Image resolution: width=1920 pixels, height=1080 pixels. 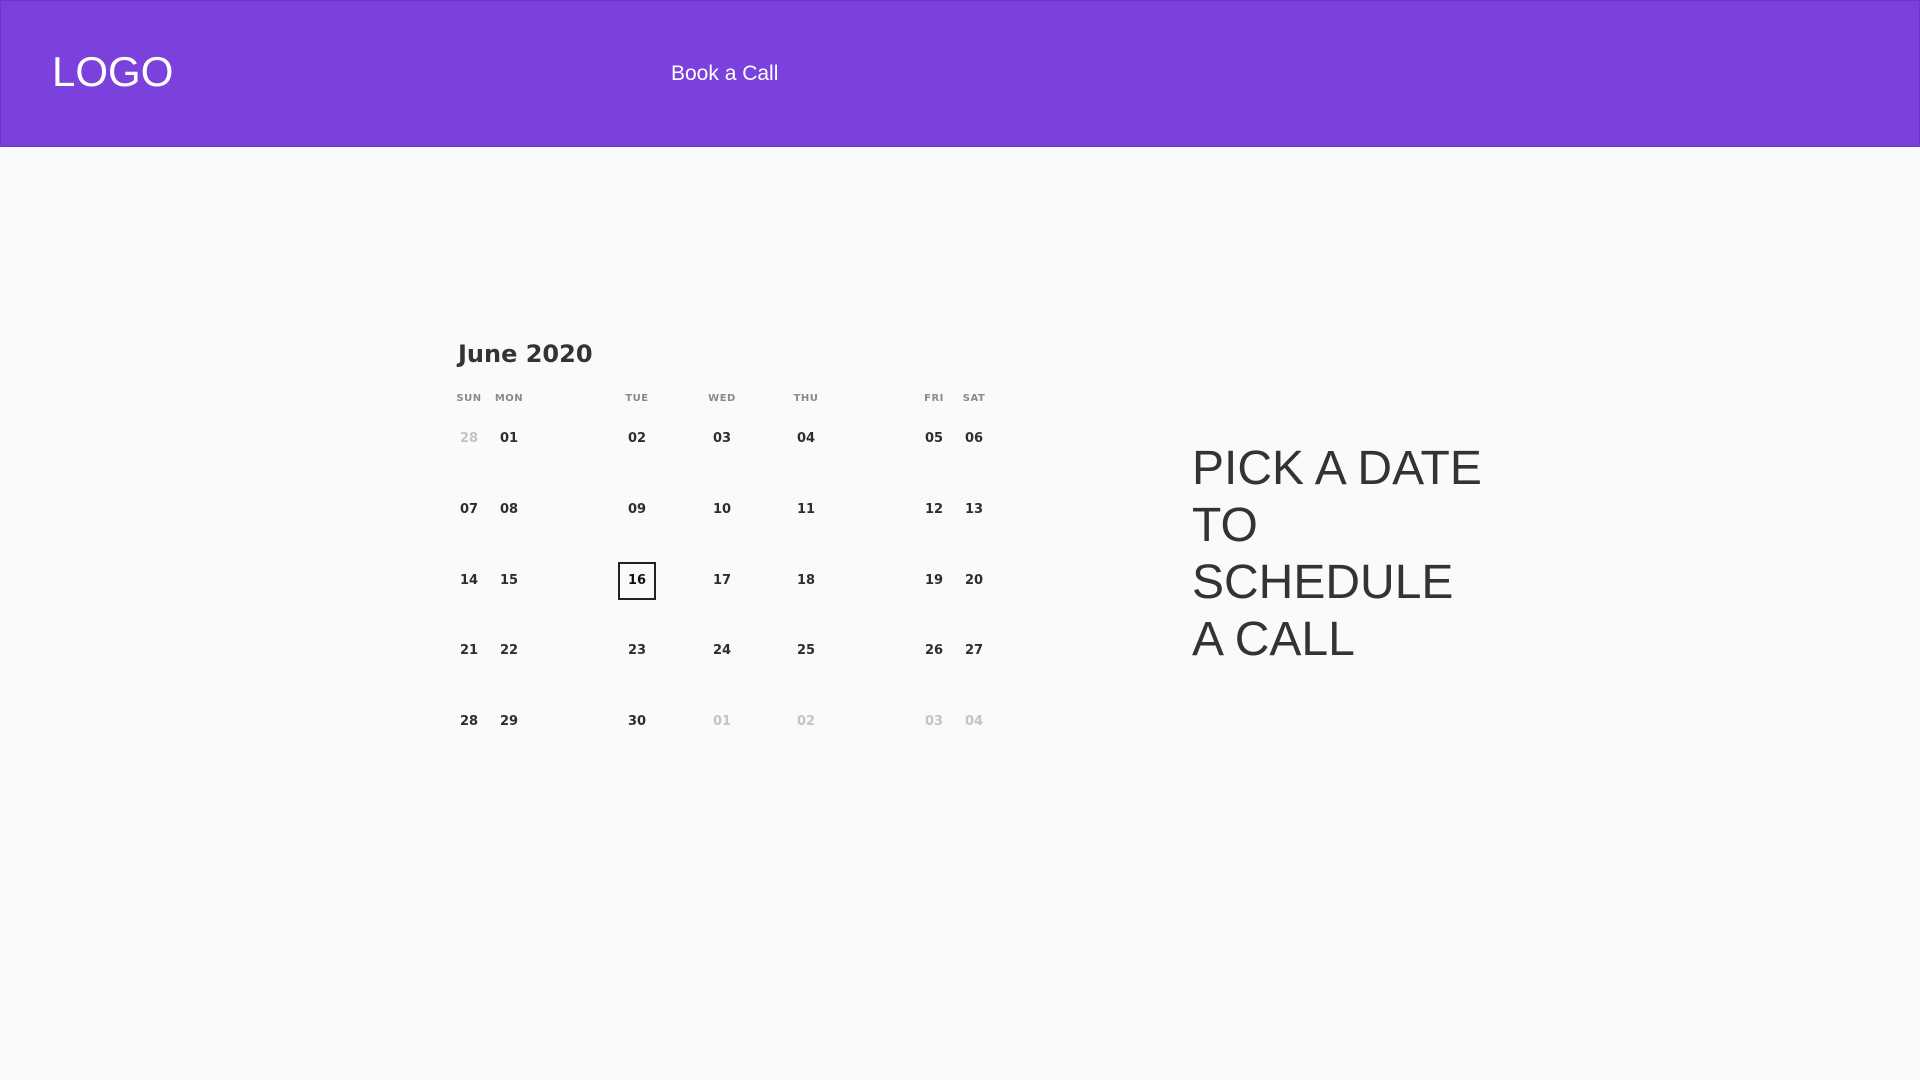 What do you see at coordinates (722, 398) in the screenshot?
I see `weekday-label-wed: WED` at bounding box center [722, 398].